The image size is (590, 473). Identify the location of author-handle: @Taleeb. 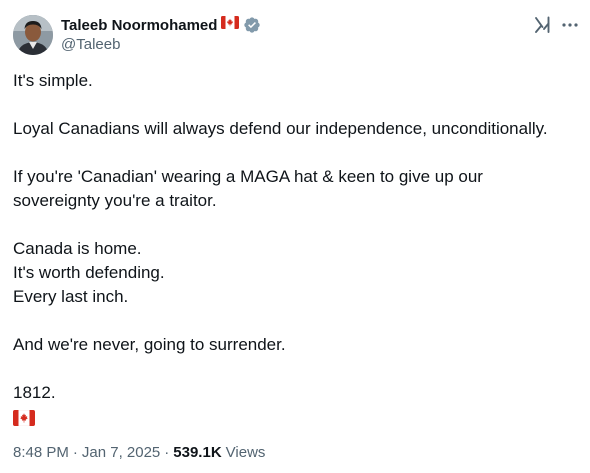
(90, 44).